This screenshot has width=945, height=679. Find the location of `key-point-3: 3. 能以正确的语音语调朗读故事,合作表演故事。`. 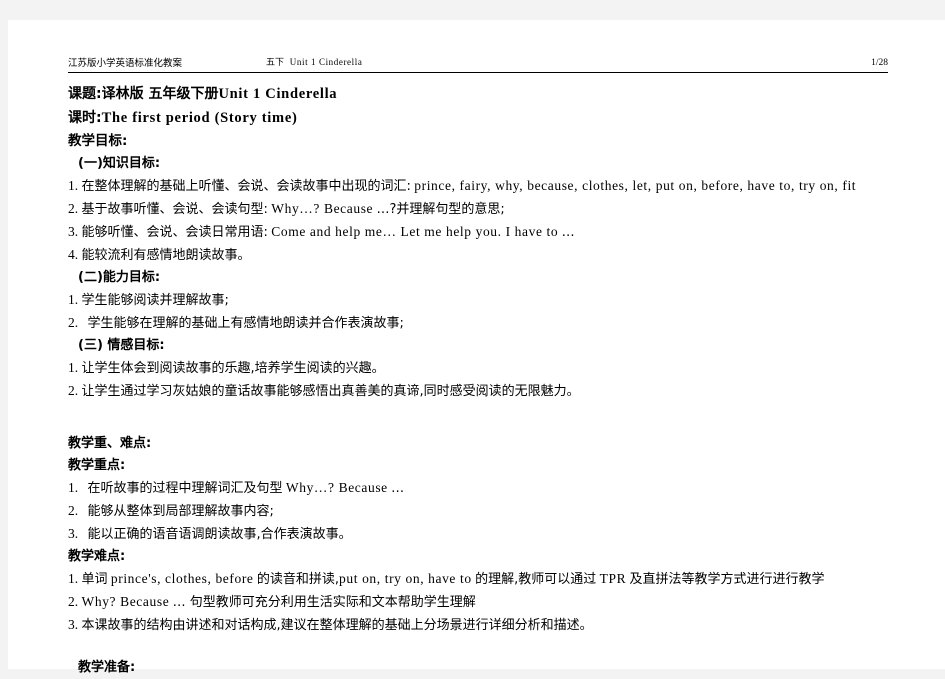

key-point-3: 3. 能以正确的语音语调朗读故事,合作表演故事。 is located at coordinates (478, 534).